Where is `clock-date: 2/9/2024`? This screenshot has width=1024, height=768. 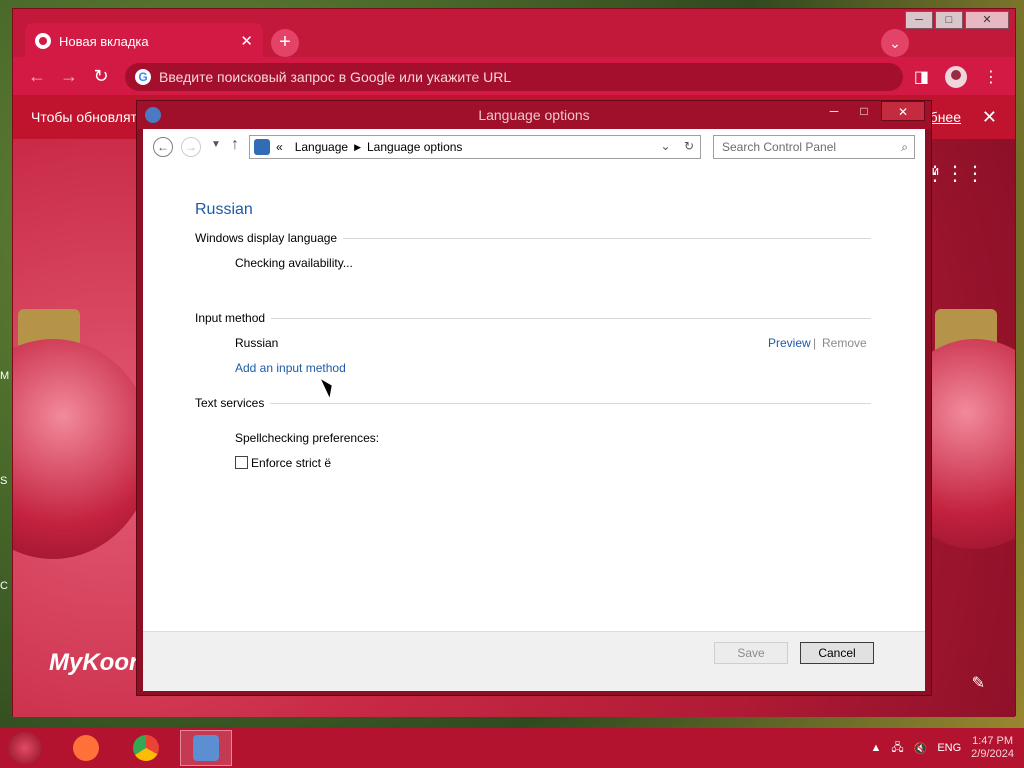 clock-date: 2/9/2024 is located at coordinates (992, 754).